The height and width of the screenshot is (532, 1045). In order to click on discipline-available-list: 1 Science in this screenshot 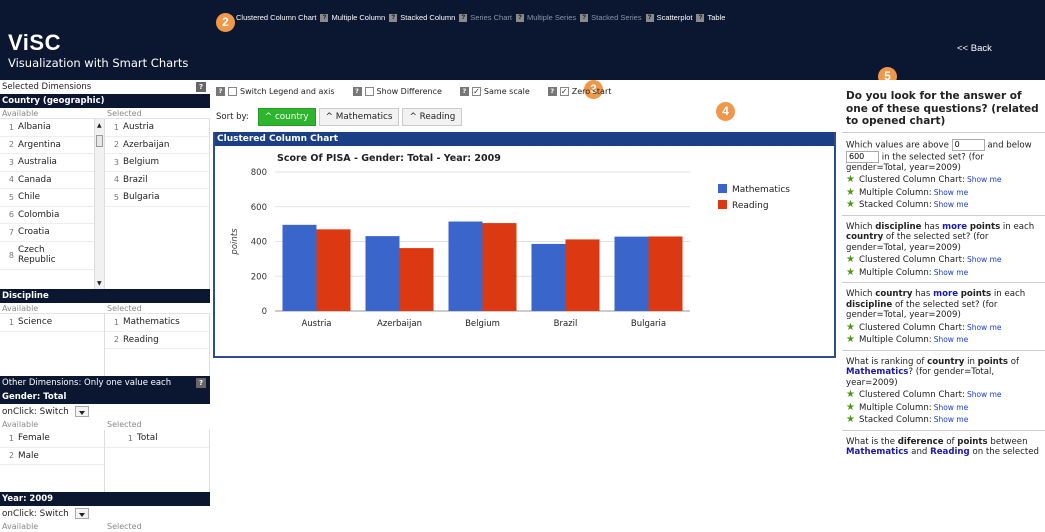, I will do `click(52, 345)`.